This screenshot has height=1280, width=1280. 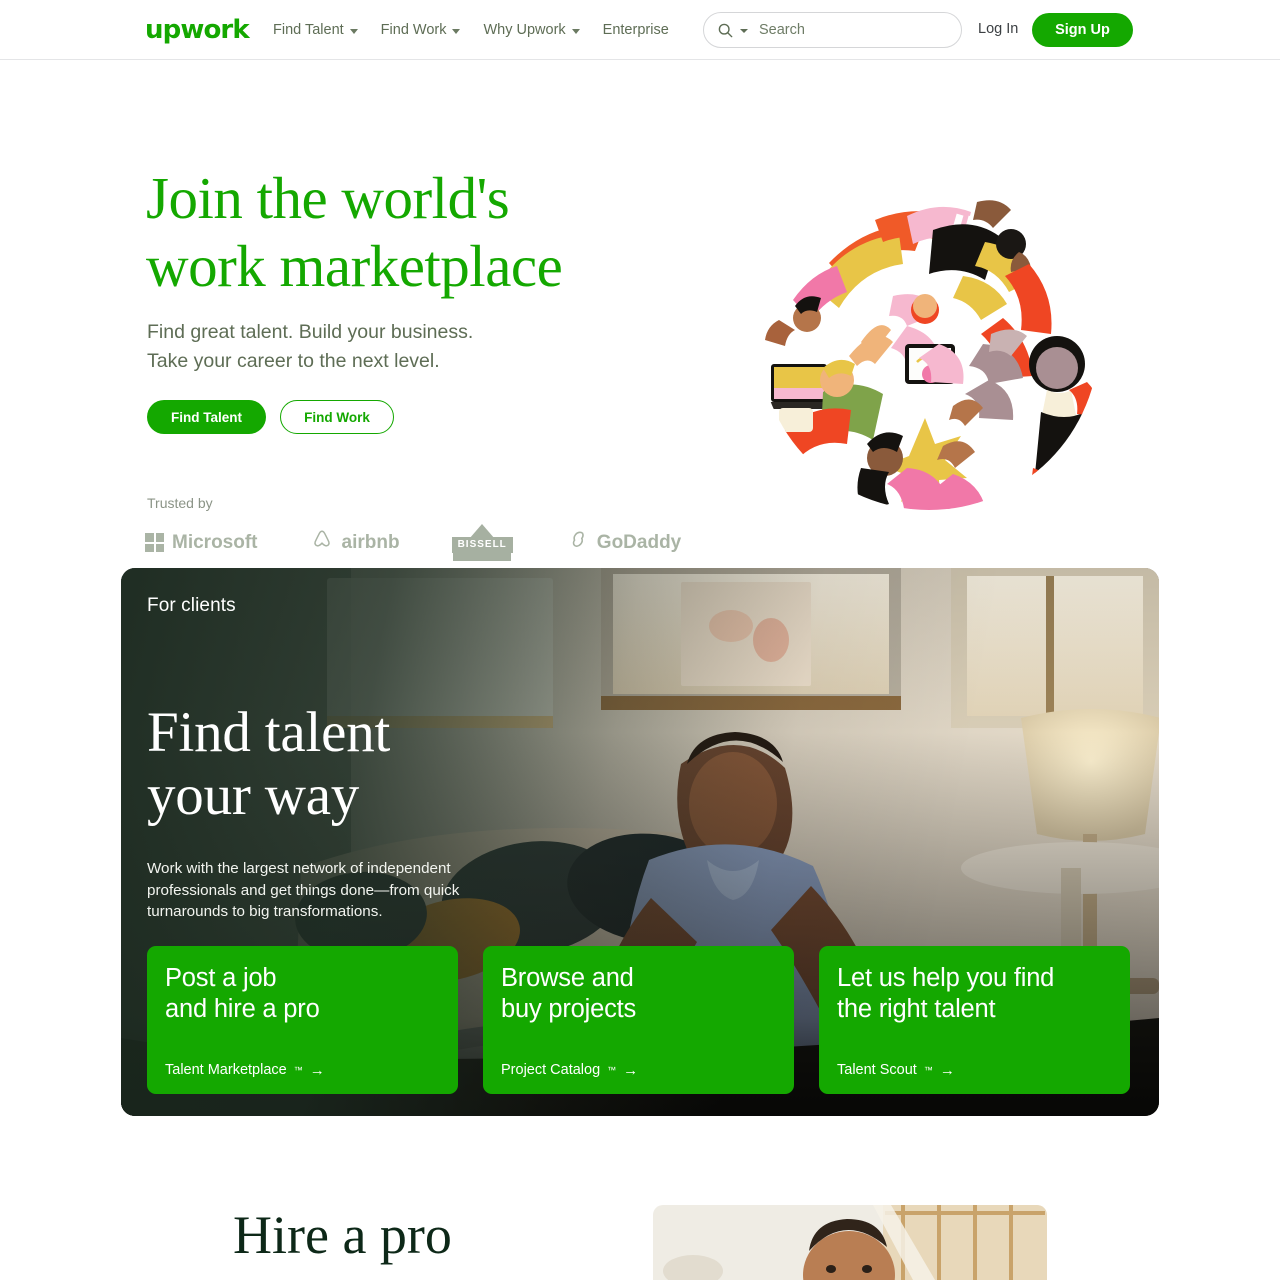 I want to click on tile-heading: Post a job and hire a pro, so click(x=242, y=993).